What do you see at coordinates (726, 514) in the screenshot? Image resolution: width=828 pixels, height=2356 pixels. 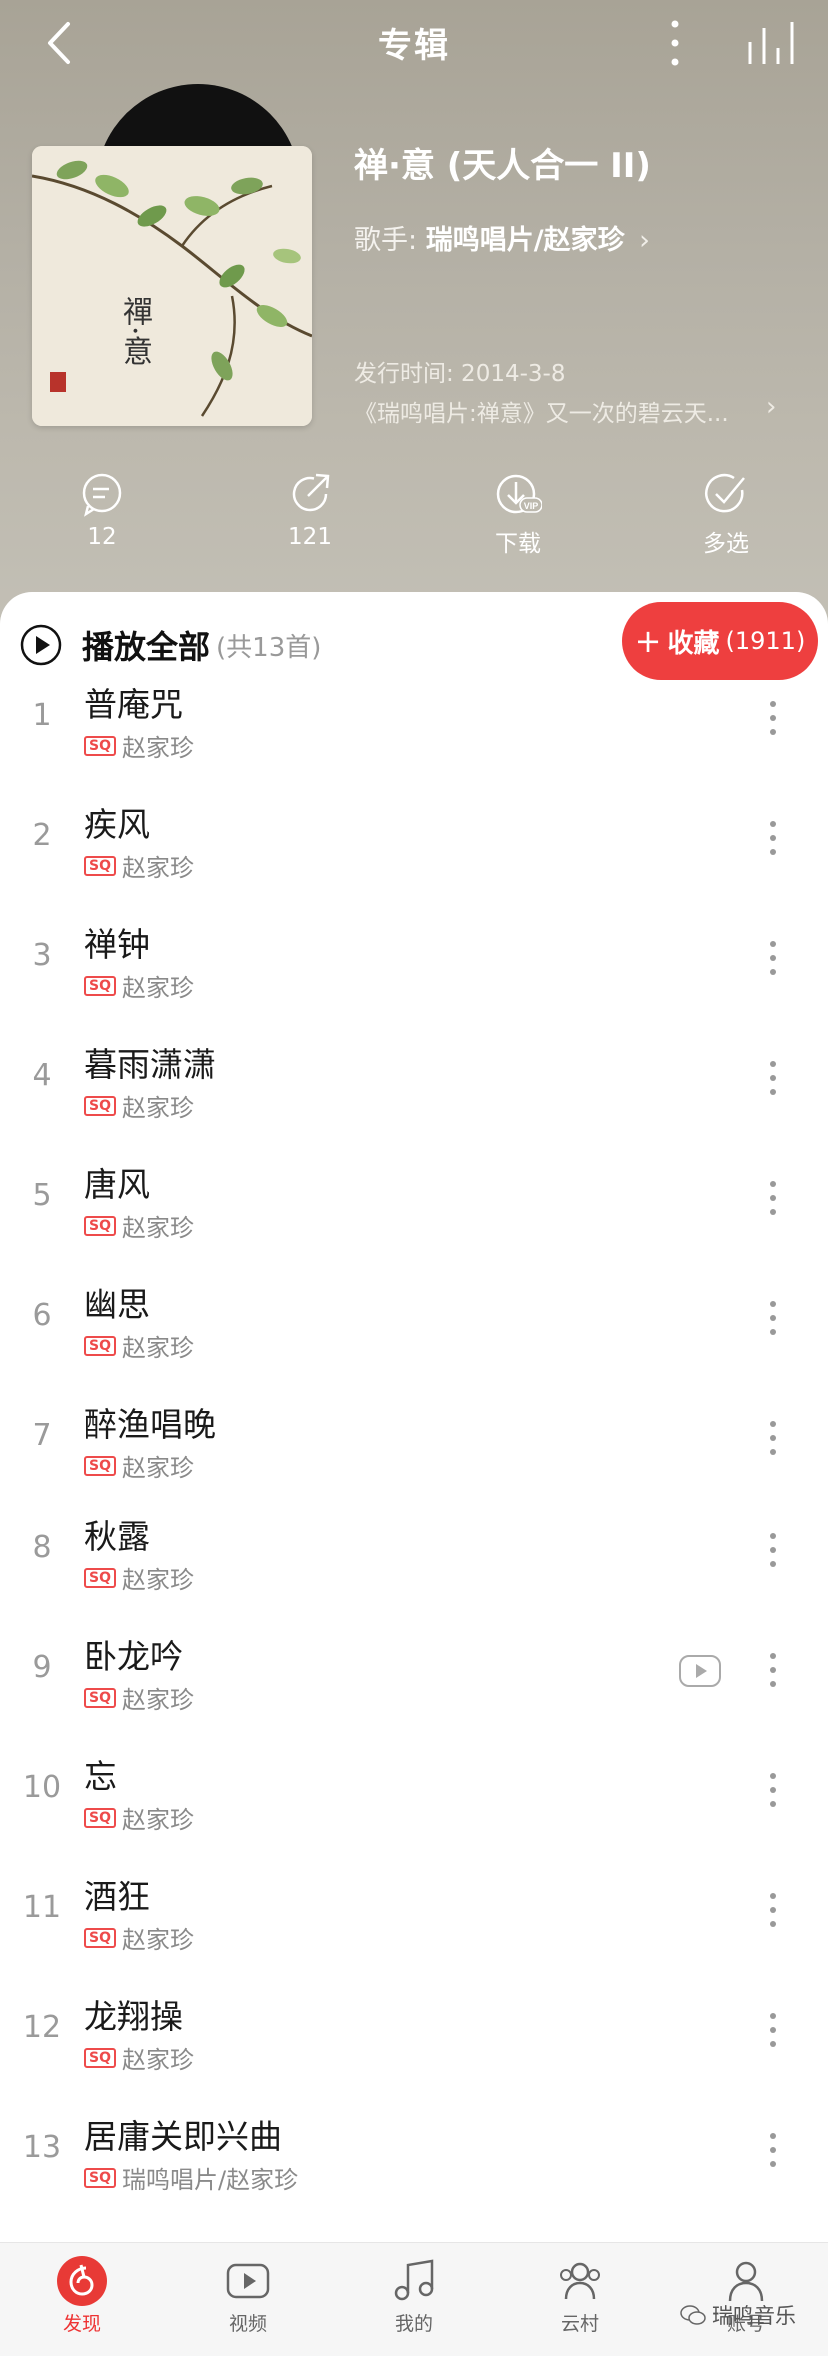 I see `multi-select-button: 多选` at bounding box center [726, 514].